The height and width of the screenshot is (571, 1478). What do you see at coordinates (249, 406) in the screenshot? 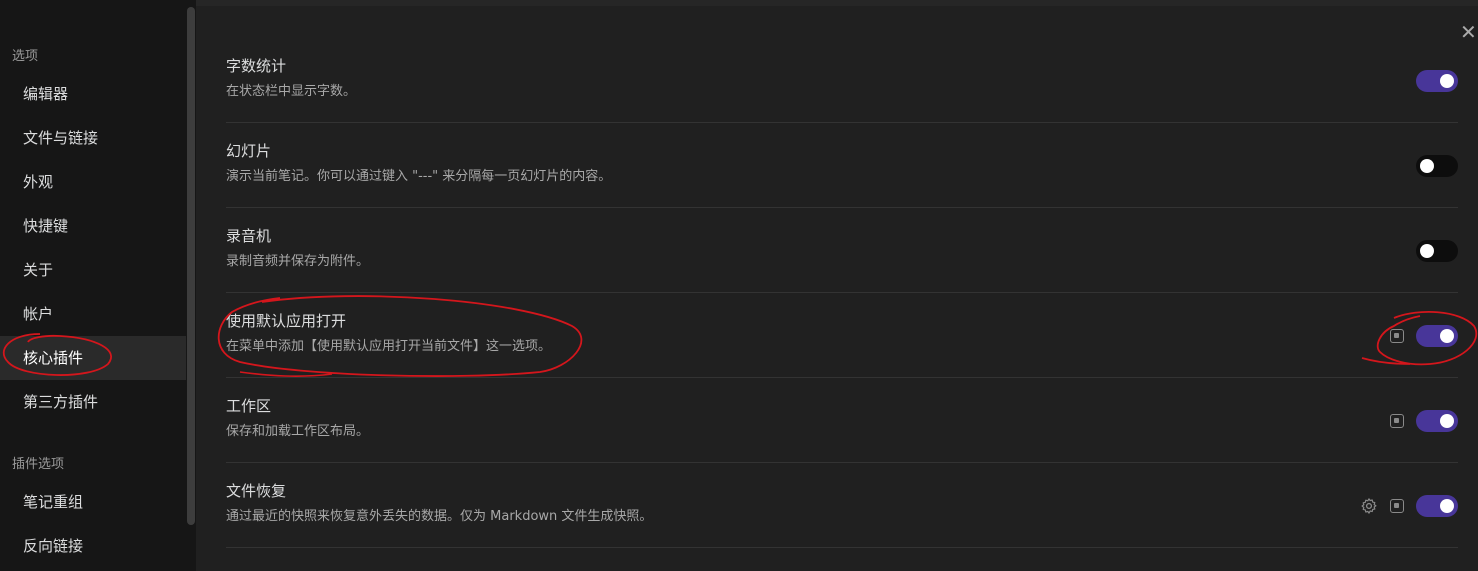
I see `setting-name: 工作区` at bounding box center [249, 406].